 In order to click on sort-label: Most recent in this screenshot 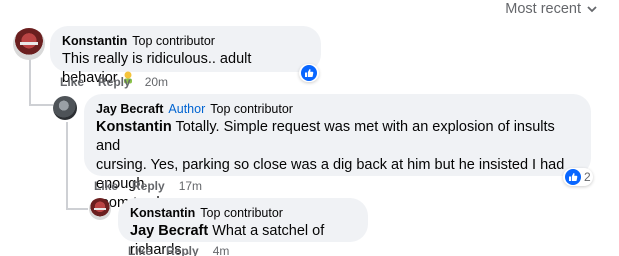, I will do `click(543, 9)`.